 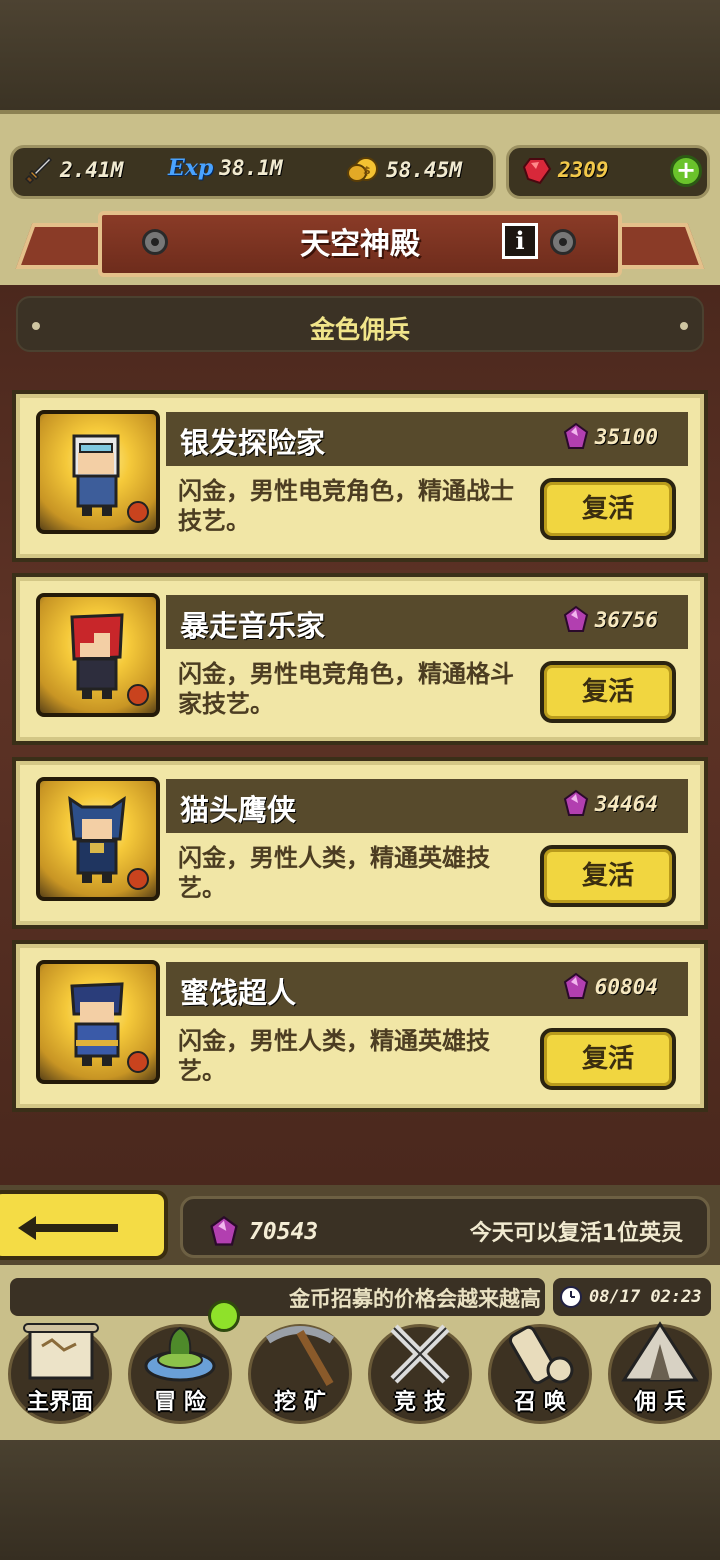 What do you see at coordinates (360, 659) in the screenshot?
I see `hero-card: 暴走音乐家 36756 闪金，男性电竞角色，精通格斗家技艺。 复活` at bounding box center [360, 659].